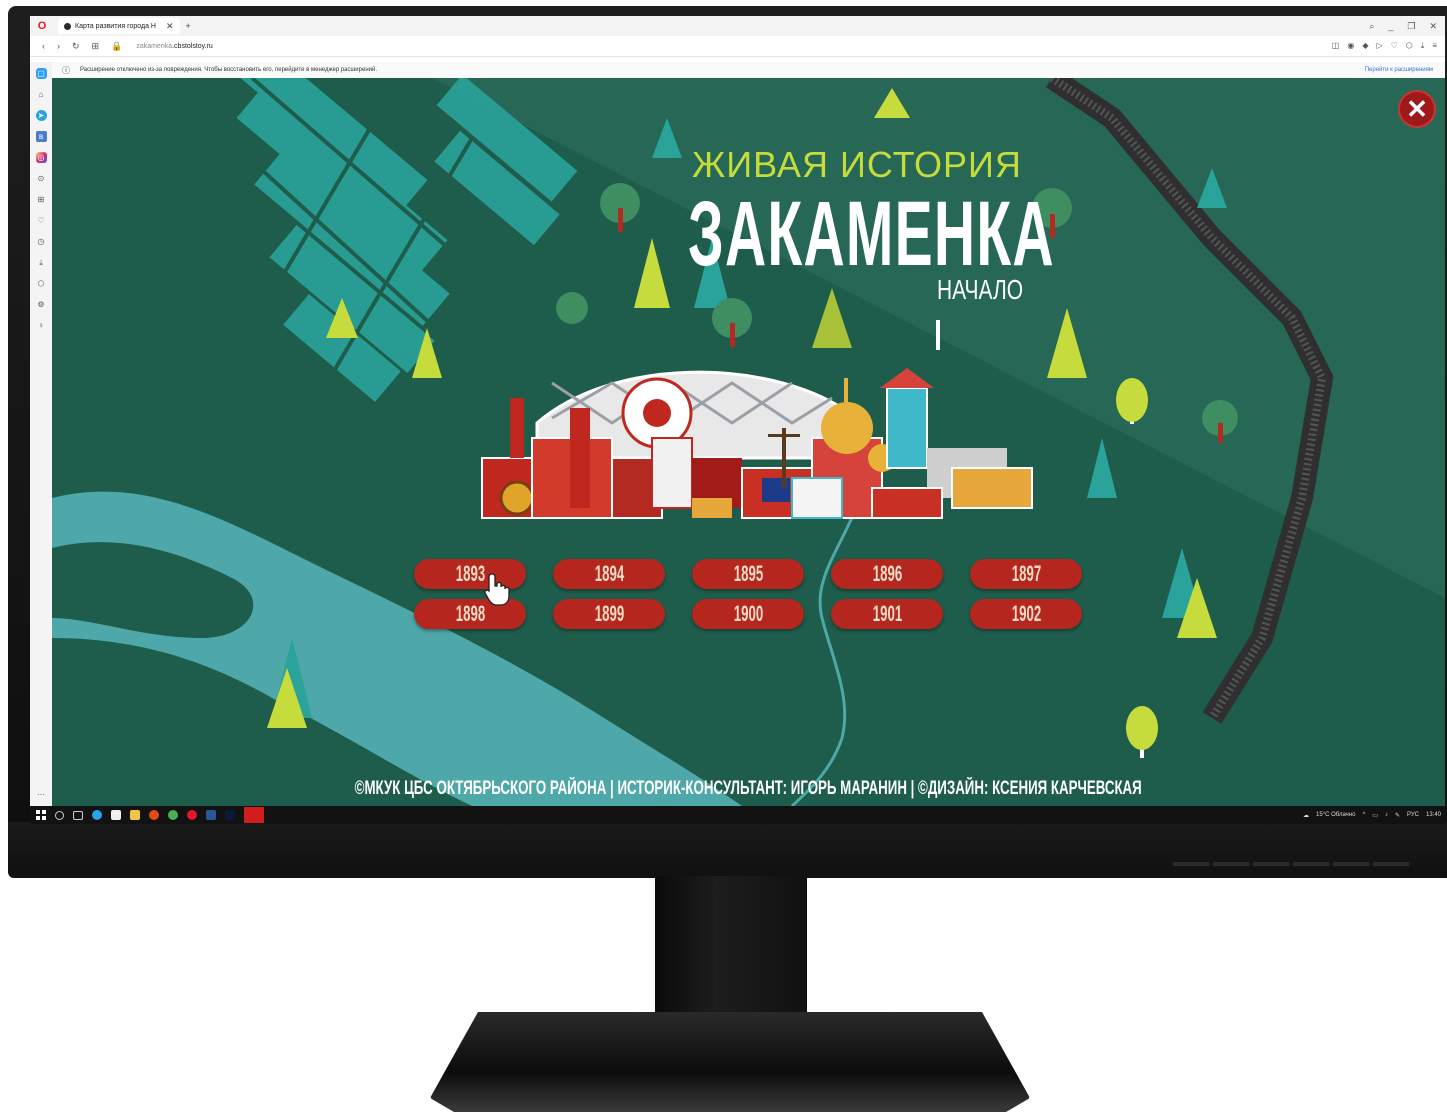 This screenshot has height=1115, width=1447. What do you see at coordinates (154, 815) in the screenshot?
I see `yandex-icon` at bounding box center [154, 815].